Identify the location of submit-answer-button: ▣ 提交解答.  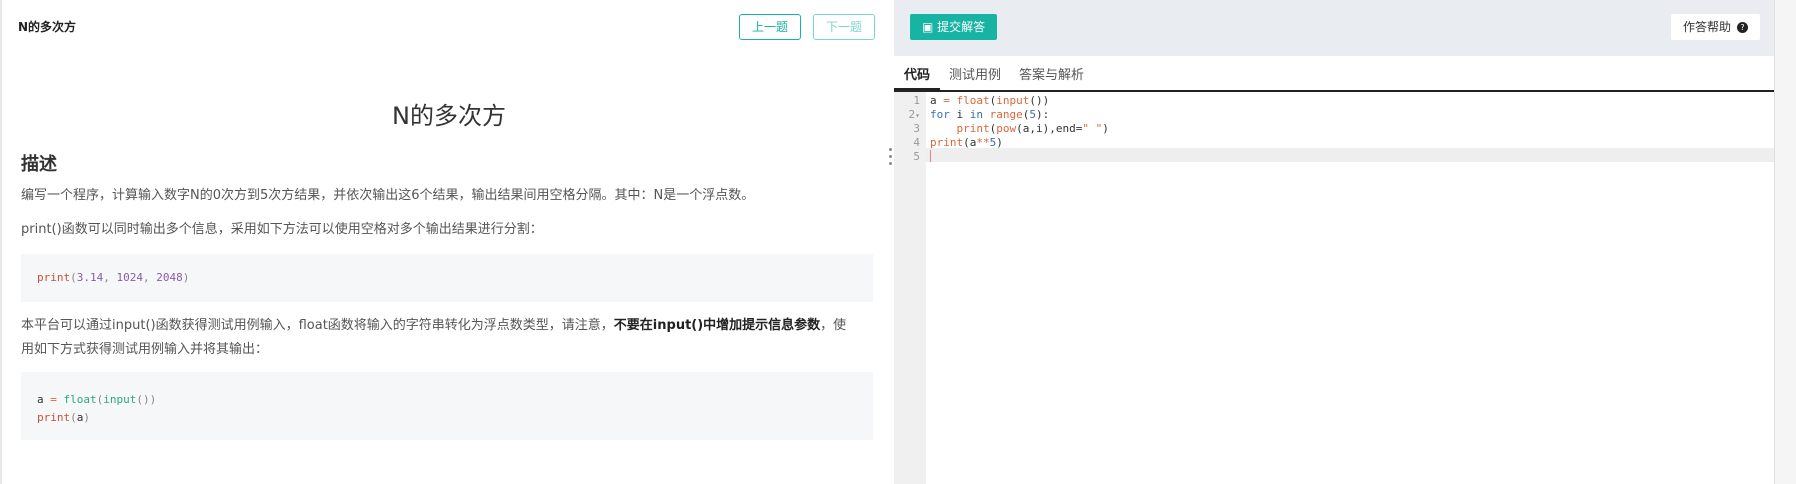
(954, 27).